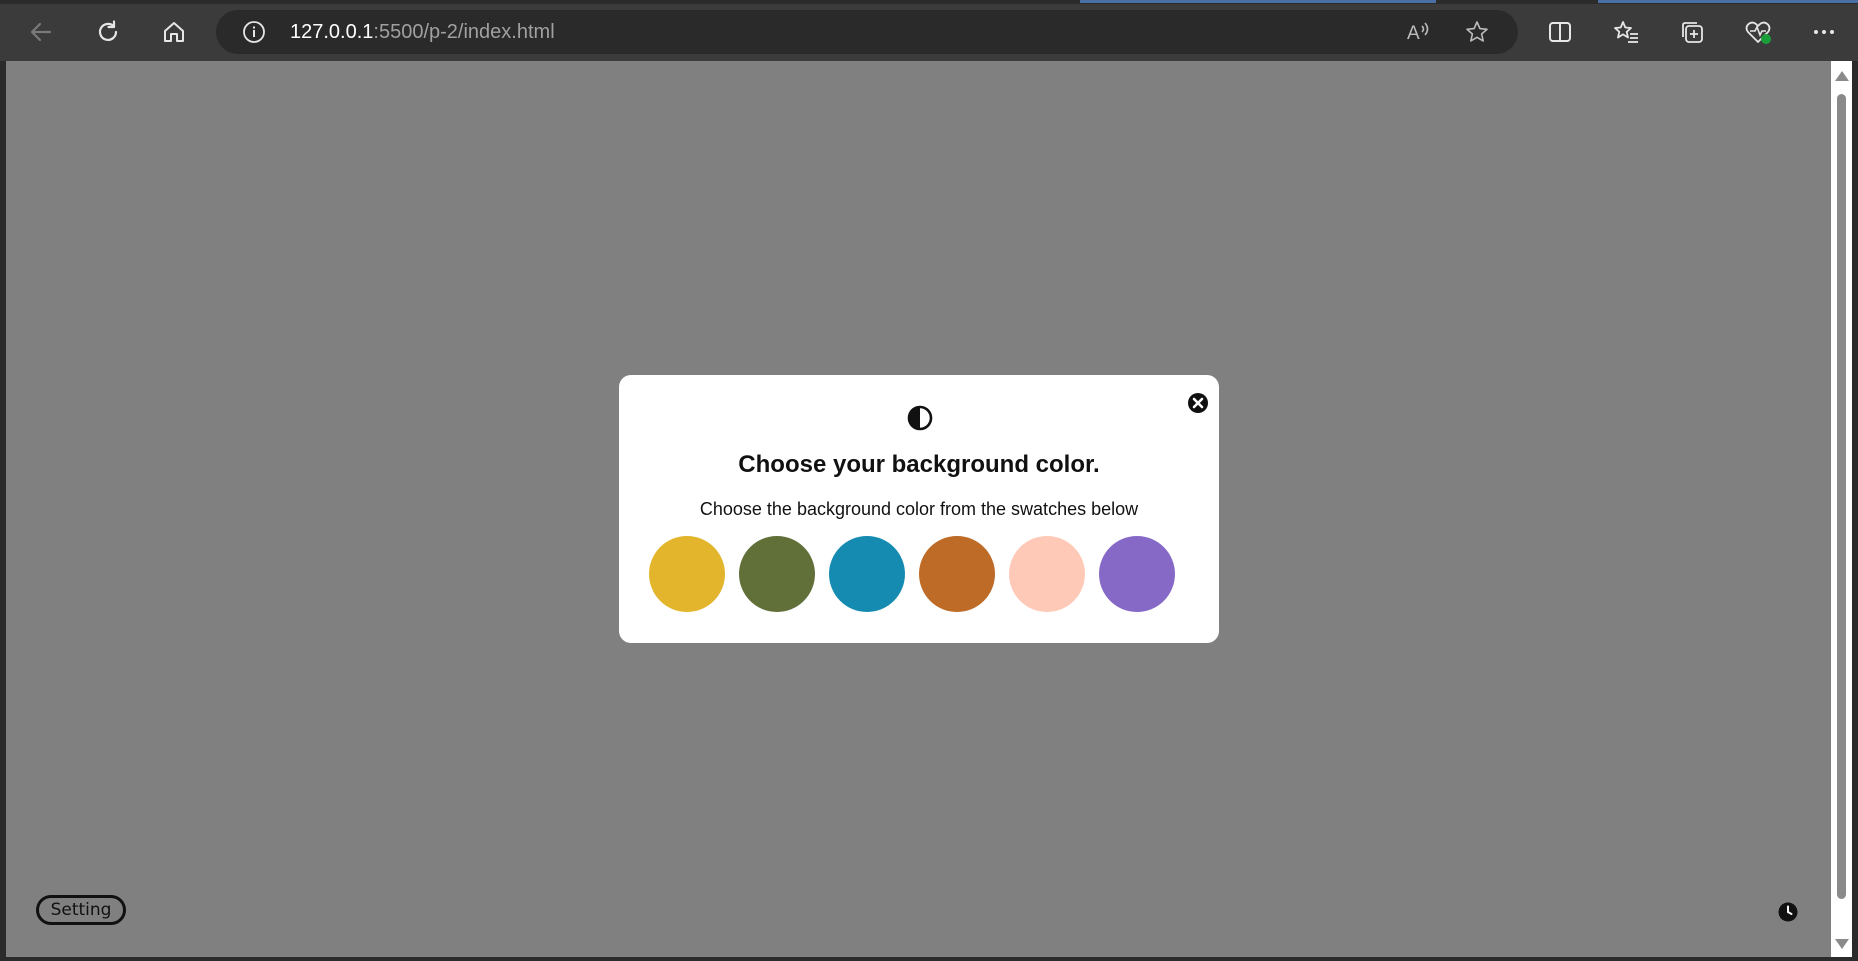  I want to click on back-button, so click(41, 32).